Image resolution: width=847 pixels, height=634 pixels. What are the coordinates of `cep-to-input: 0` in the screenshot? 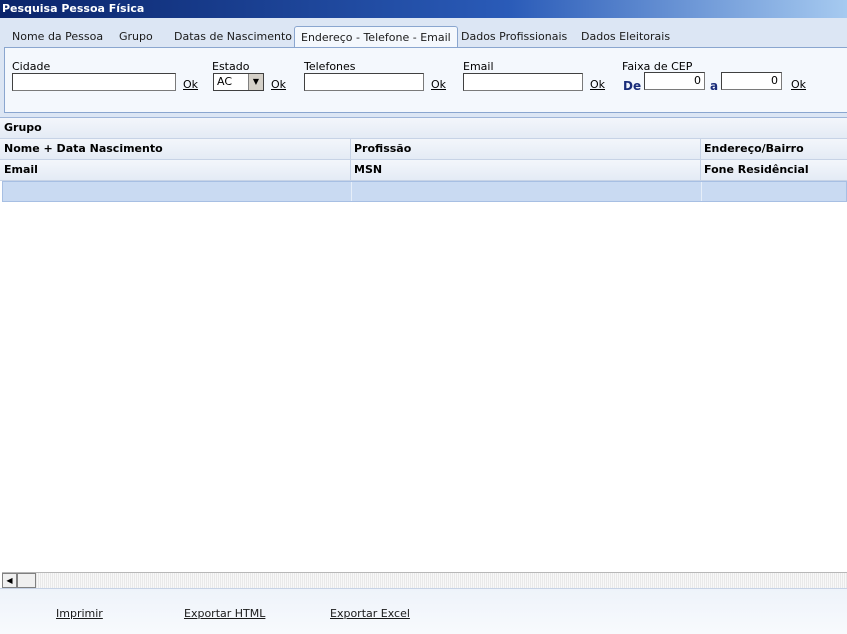 It's located at (751, 81).